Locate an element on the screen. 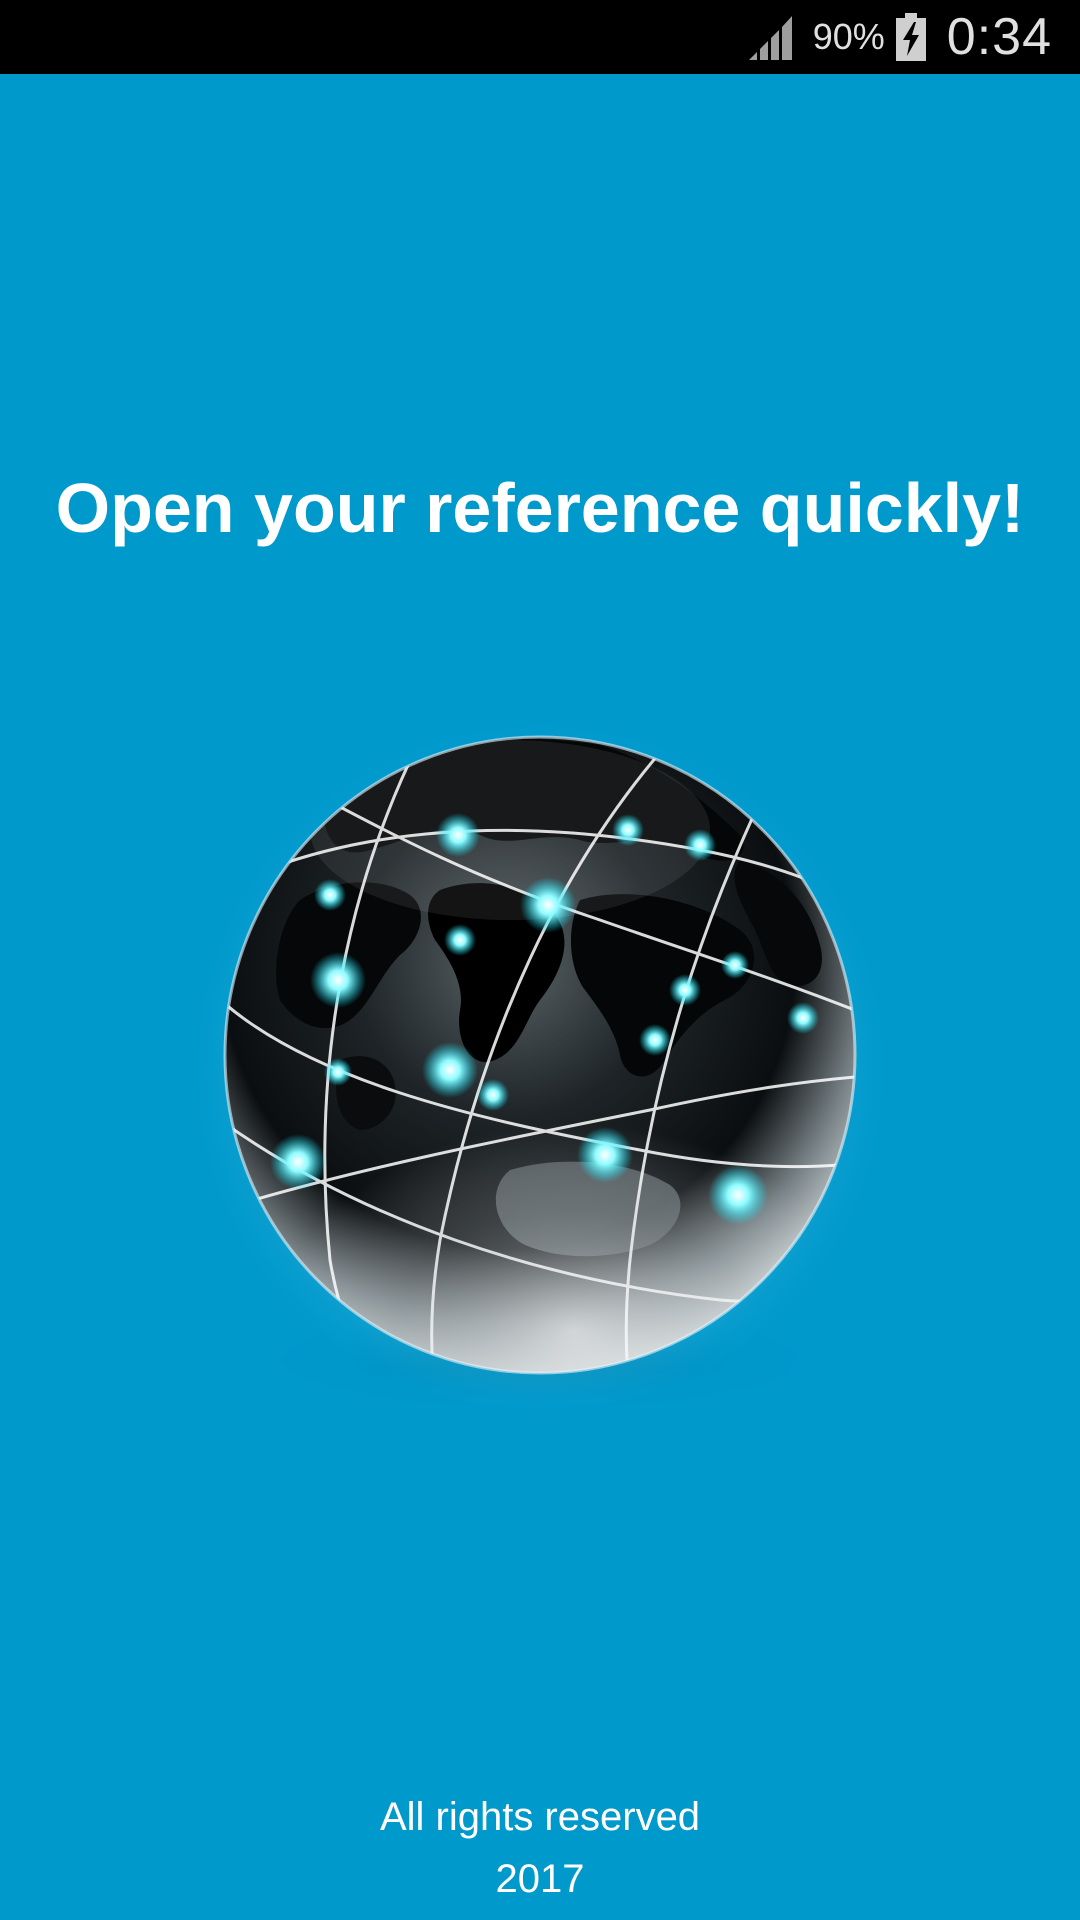 The width and height of the screenshot is (1080, 1920). battery-charging-icon is located at coordinates (910, 37).